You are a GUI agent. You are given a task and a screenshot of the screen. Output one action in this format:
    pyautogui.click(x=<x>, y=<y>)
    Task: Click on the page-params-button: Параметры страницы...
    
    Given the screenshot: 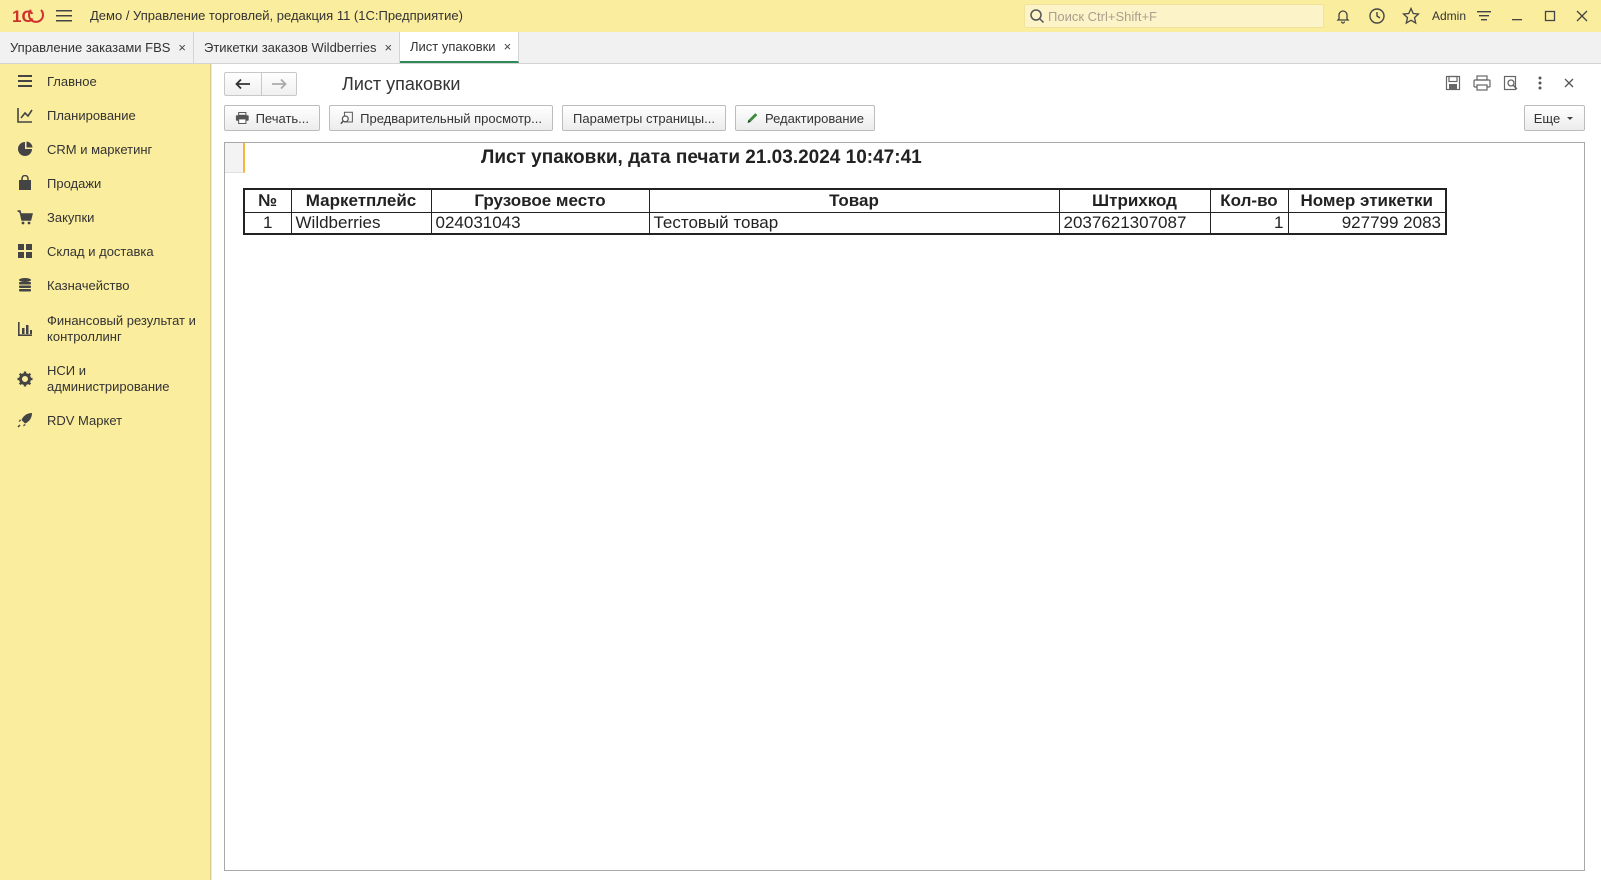 What is the action you would take?
    pyautogui.click(x=644, y=118)
    